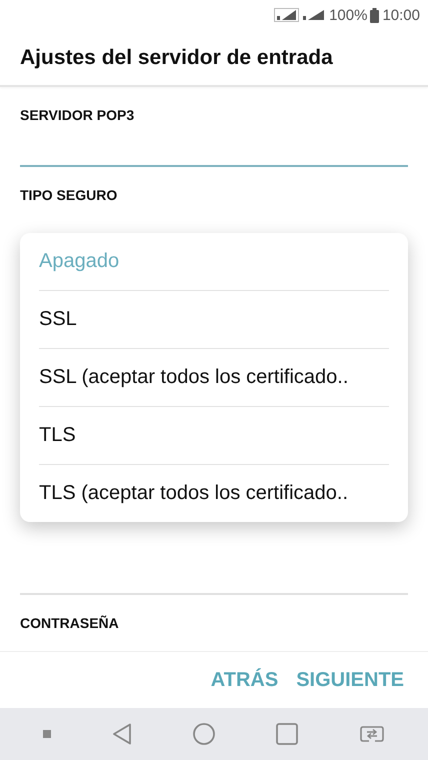  I want to click on battery-icon, so click(375, 15).